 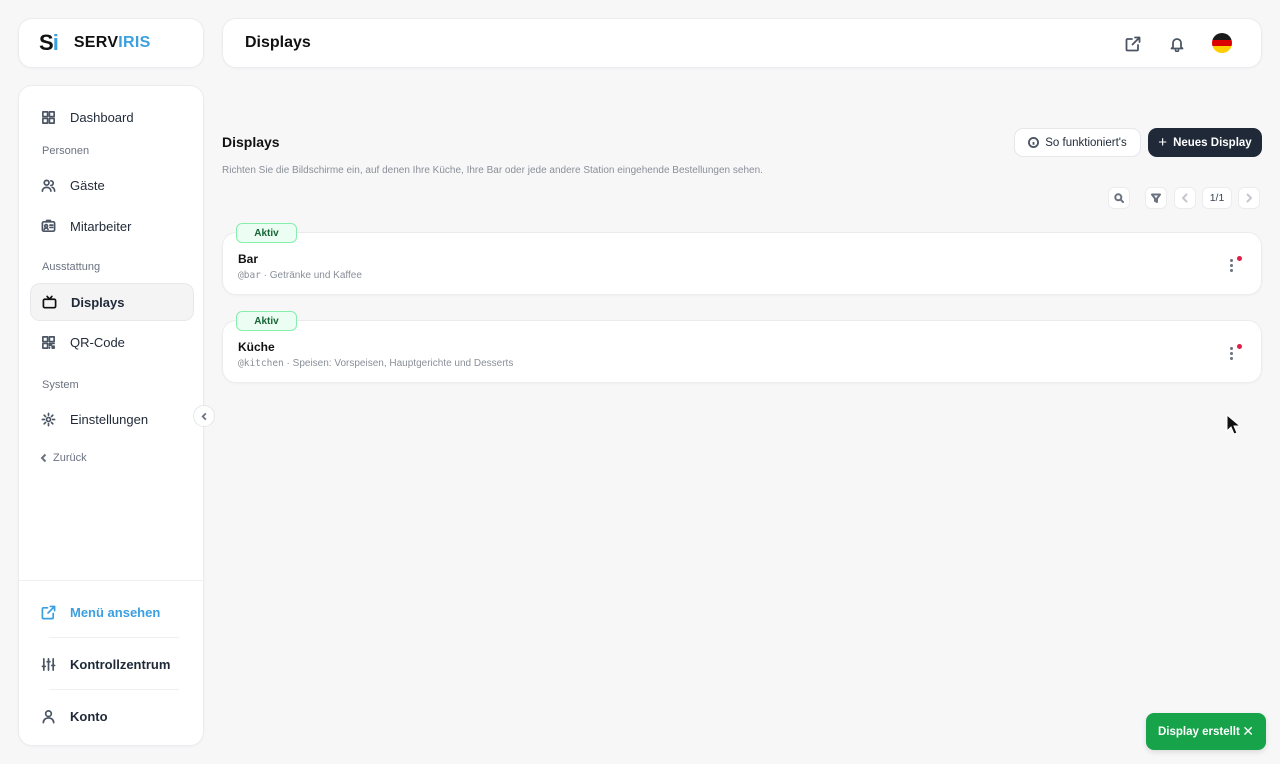 I want to click on sidebar-item-label: Gäste, so click(x=87, y=185).